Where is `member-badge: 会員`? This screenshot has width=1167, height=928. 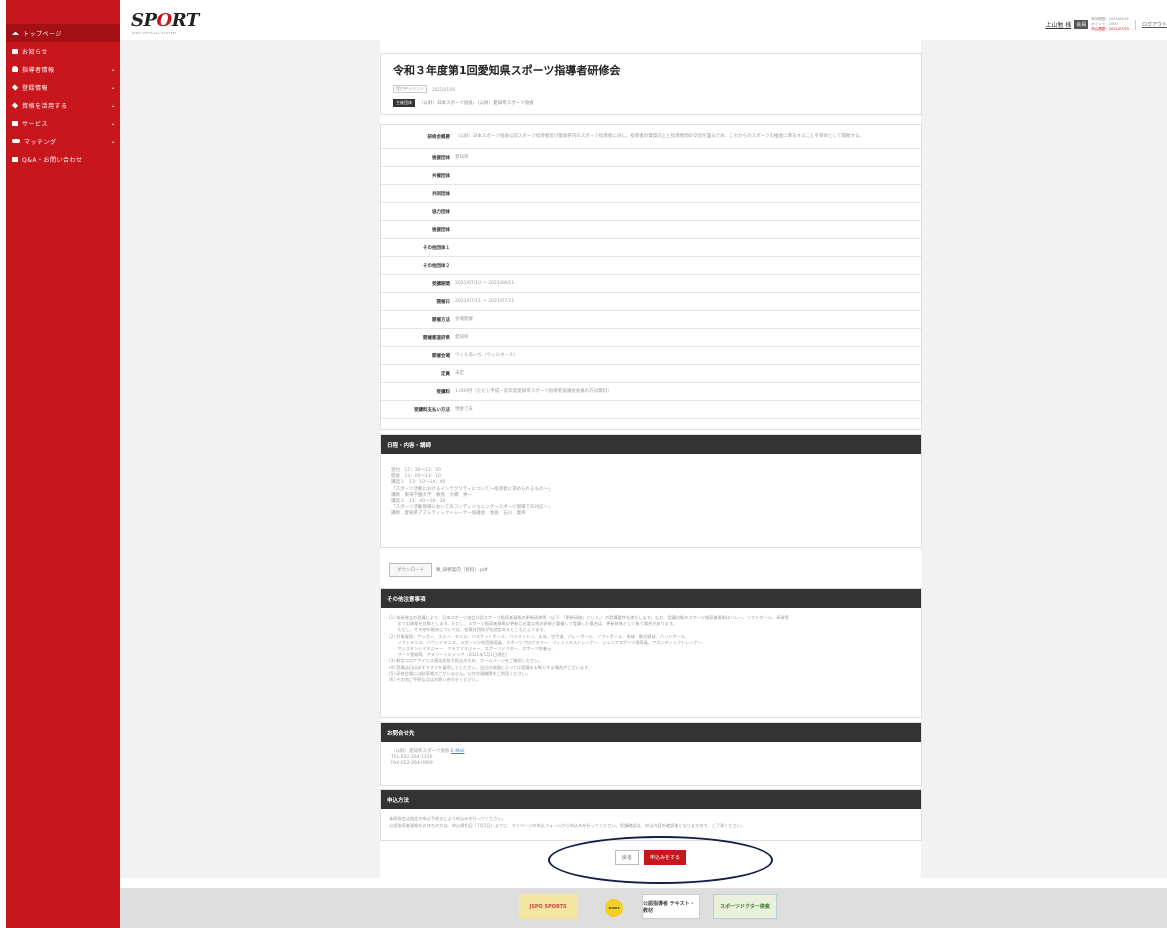
member-badge: 会員 is located at coordinates (1081, 24).